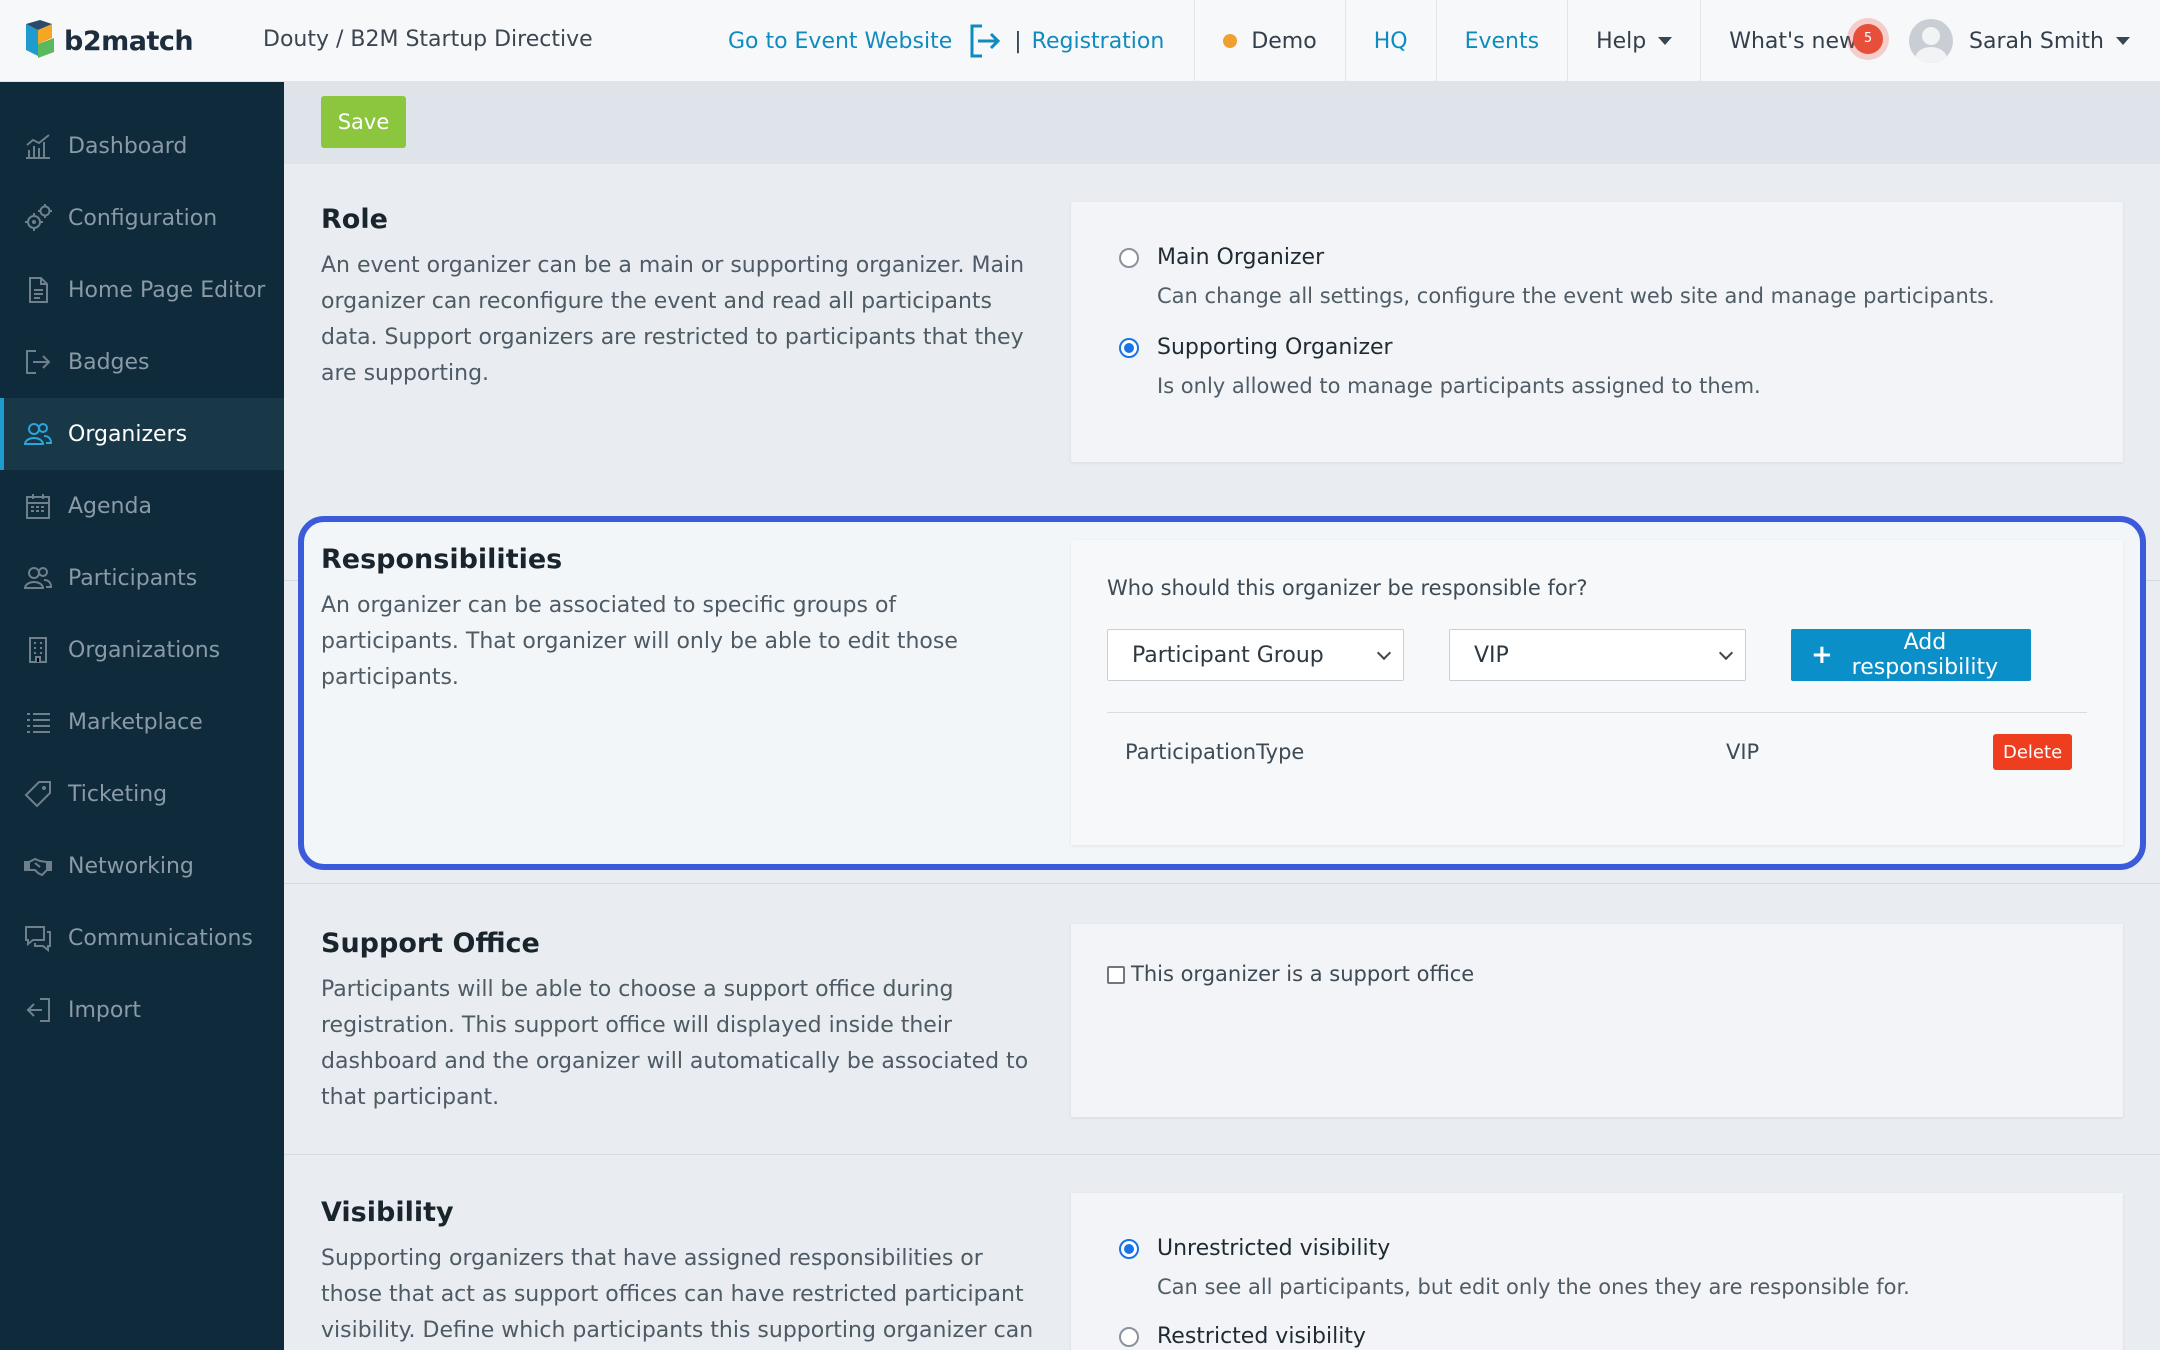 The height and width of the screenshot is (1350, 2160). Describe the element at coordinates (1241, 257) in the screenshot. I see `main-organizer-label: Main Organizer` at that location.